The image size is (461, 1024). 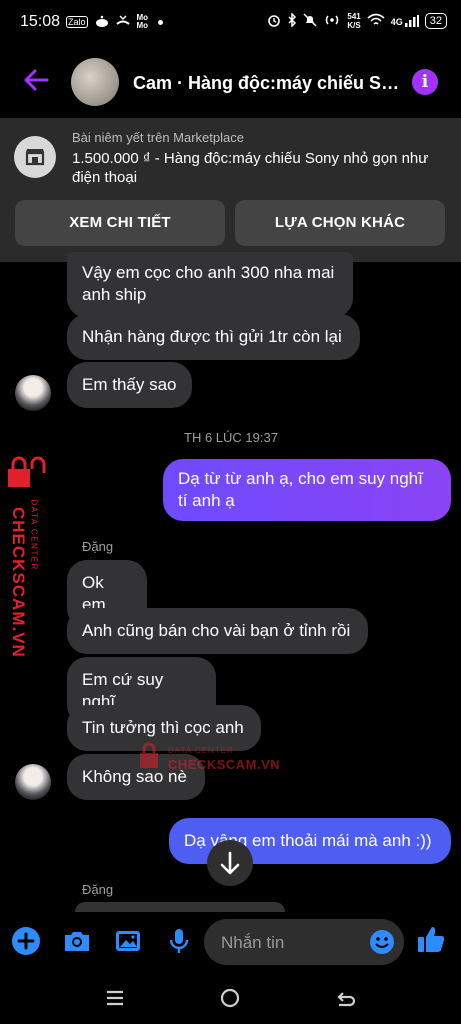 What do you see at coordinates (230, 863) in the screenshot?
I see `scroll-to-bottom-button` at bounding box center [230, 863].